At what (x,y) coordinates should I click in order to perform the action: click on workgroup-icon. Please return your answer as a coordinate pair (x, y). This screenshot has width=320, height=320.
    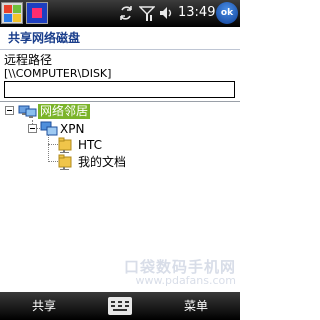
    Looking at the image, I should click on (49, 128).